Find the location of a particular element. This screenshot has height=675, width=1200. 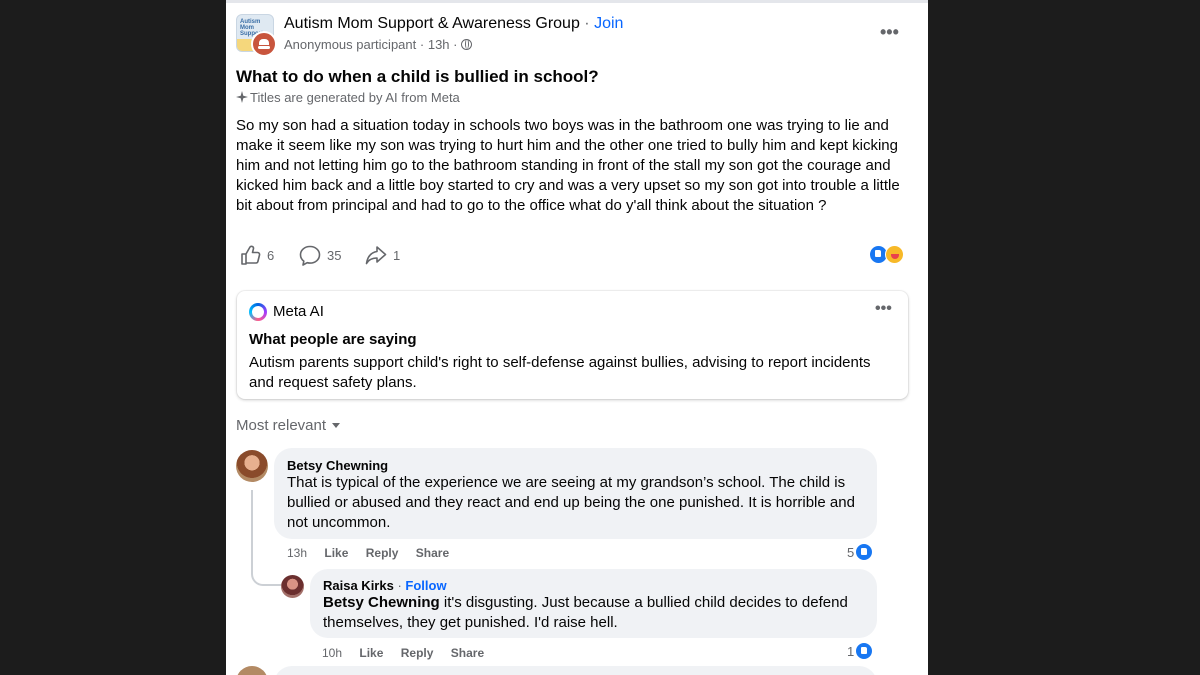

join-button: Join is located at coordinates (608, 23).